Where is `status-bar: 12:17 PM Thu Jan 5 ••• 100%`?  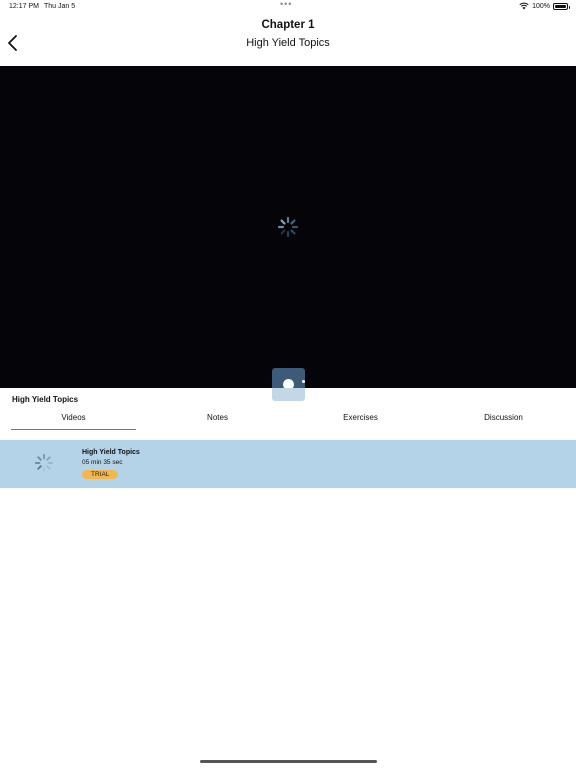 status-bar: 12:17 PM Thu Jan 5 ••• 100% is located at coordinates (288, 7).